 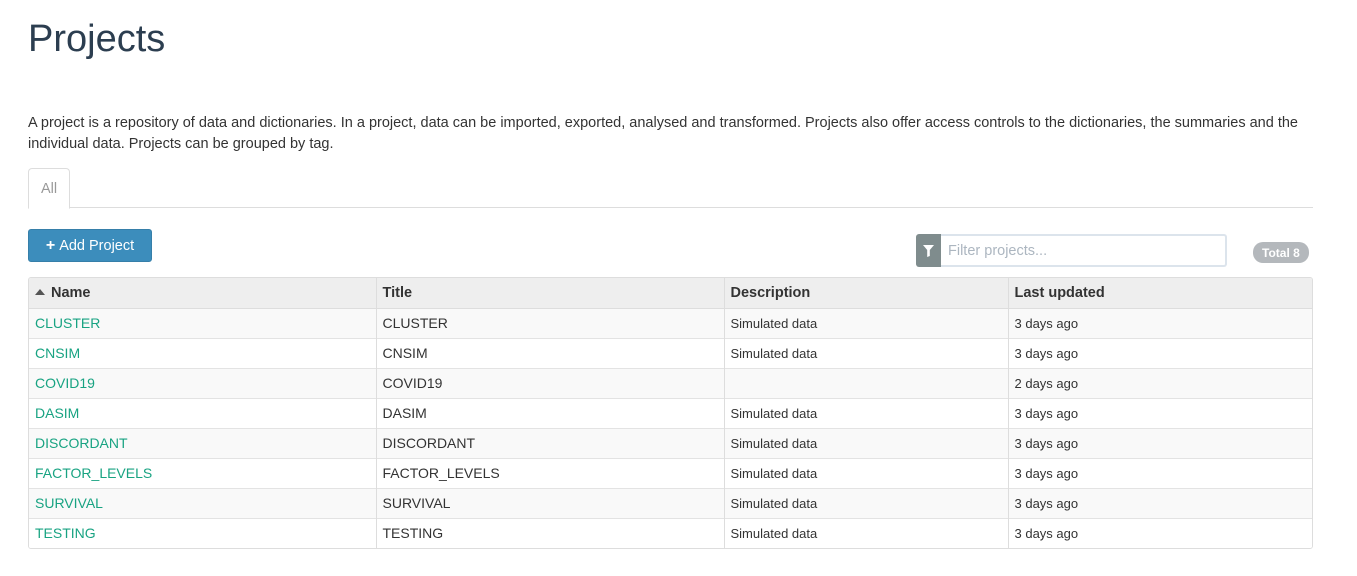 What do you see at coordinates (69, 503) in the screenshot?
I see `project-link: SURVIVAL` at bounding box center [69, 503].